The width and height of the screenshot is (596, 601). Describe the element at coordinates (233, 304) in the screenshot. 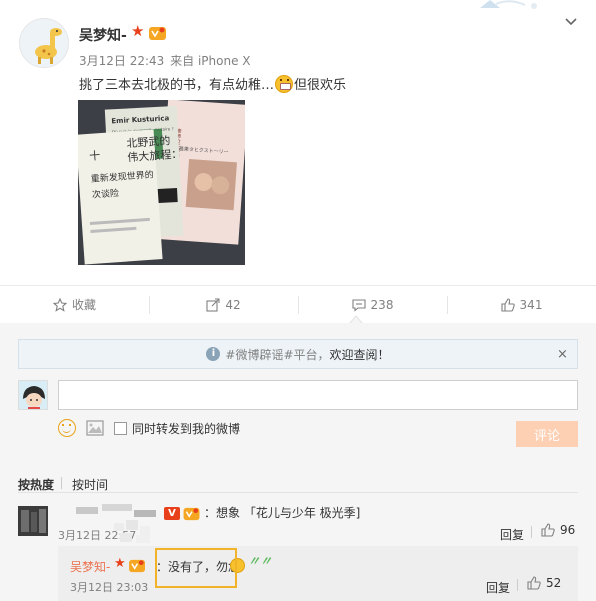

I see `repost-count: 42` at that location.